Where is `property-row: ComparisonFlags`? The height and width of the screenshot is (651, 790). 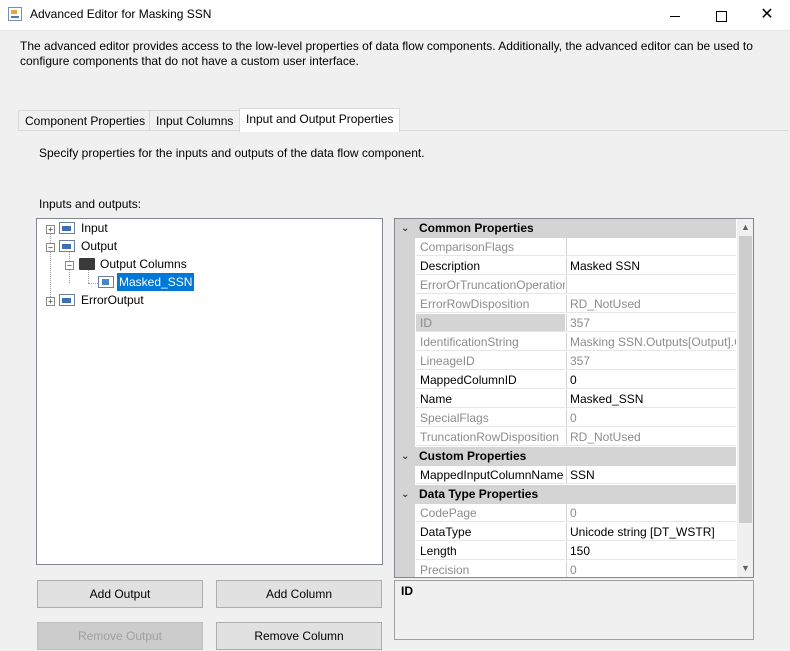
property-row: ComparisonFlags is located at coordinates (565, 247).